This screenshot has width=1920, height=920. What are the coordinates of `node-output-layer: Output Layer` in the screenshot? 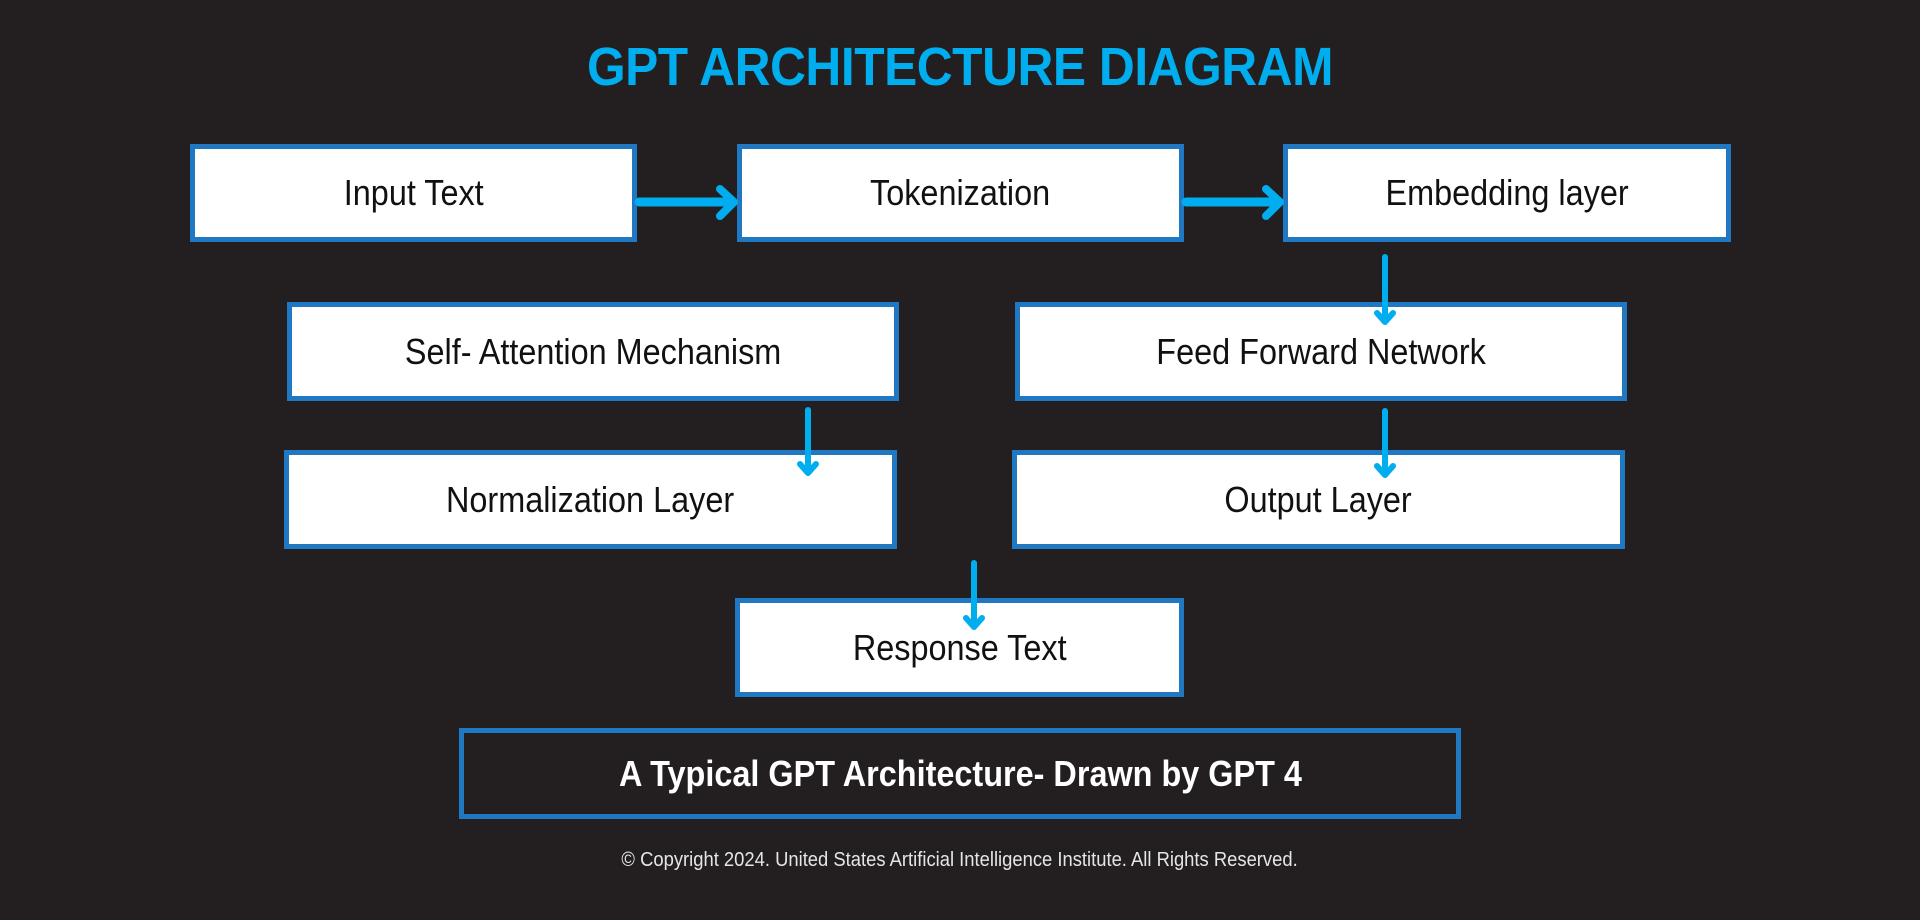 It's located at (1318, 499).